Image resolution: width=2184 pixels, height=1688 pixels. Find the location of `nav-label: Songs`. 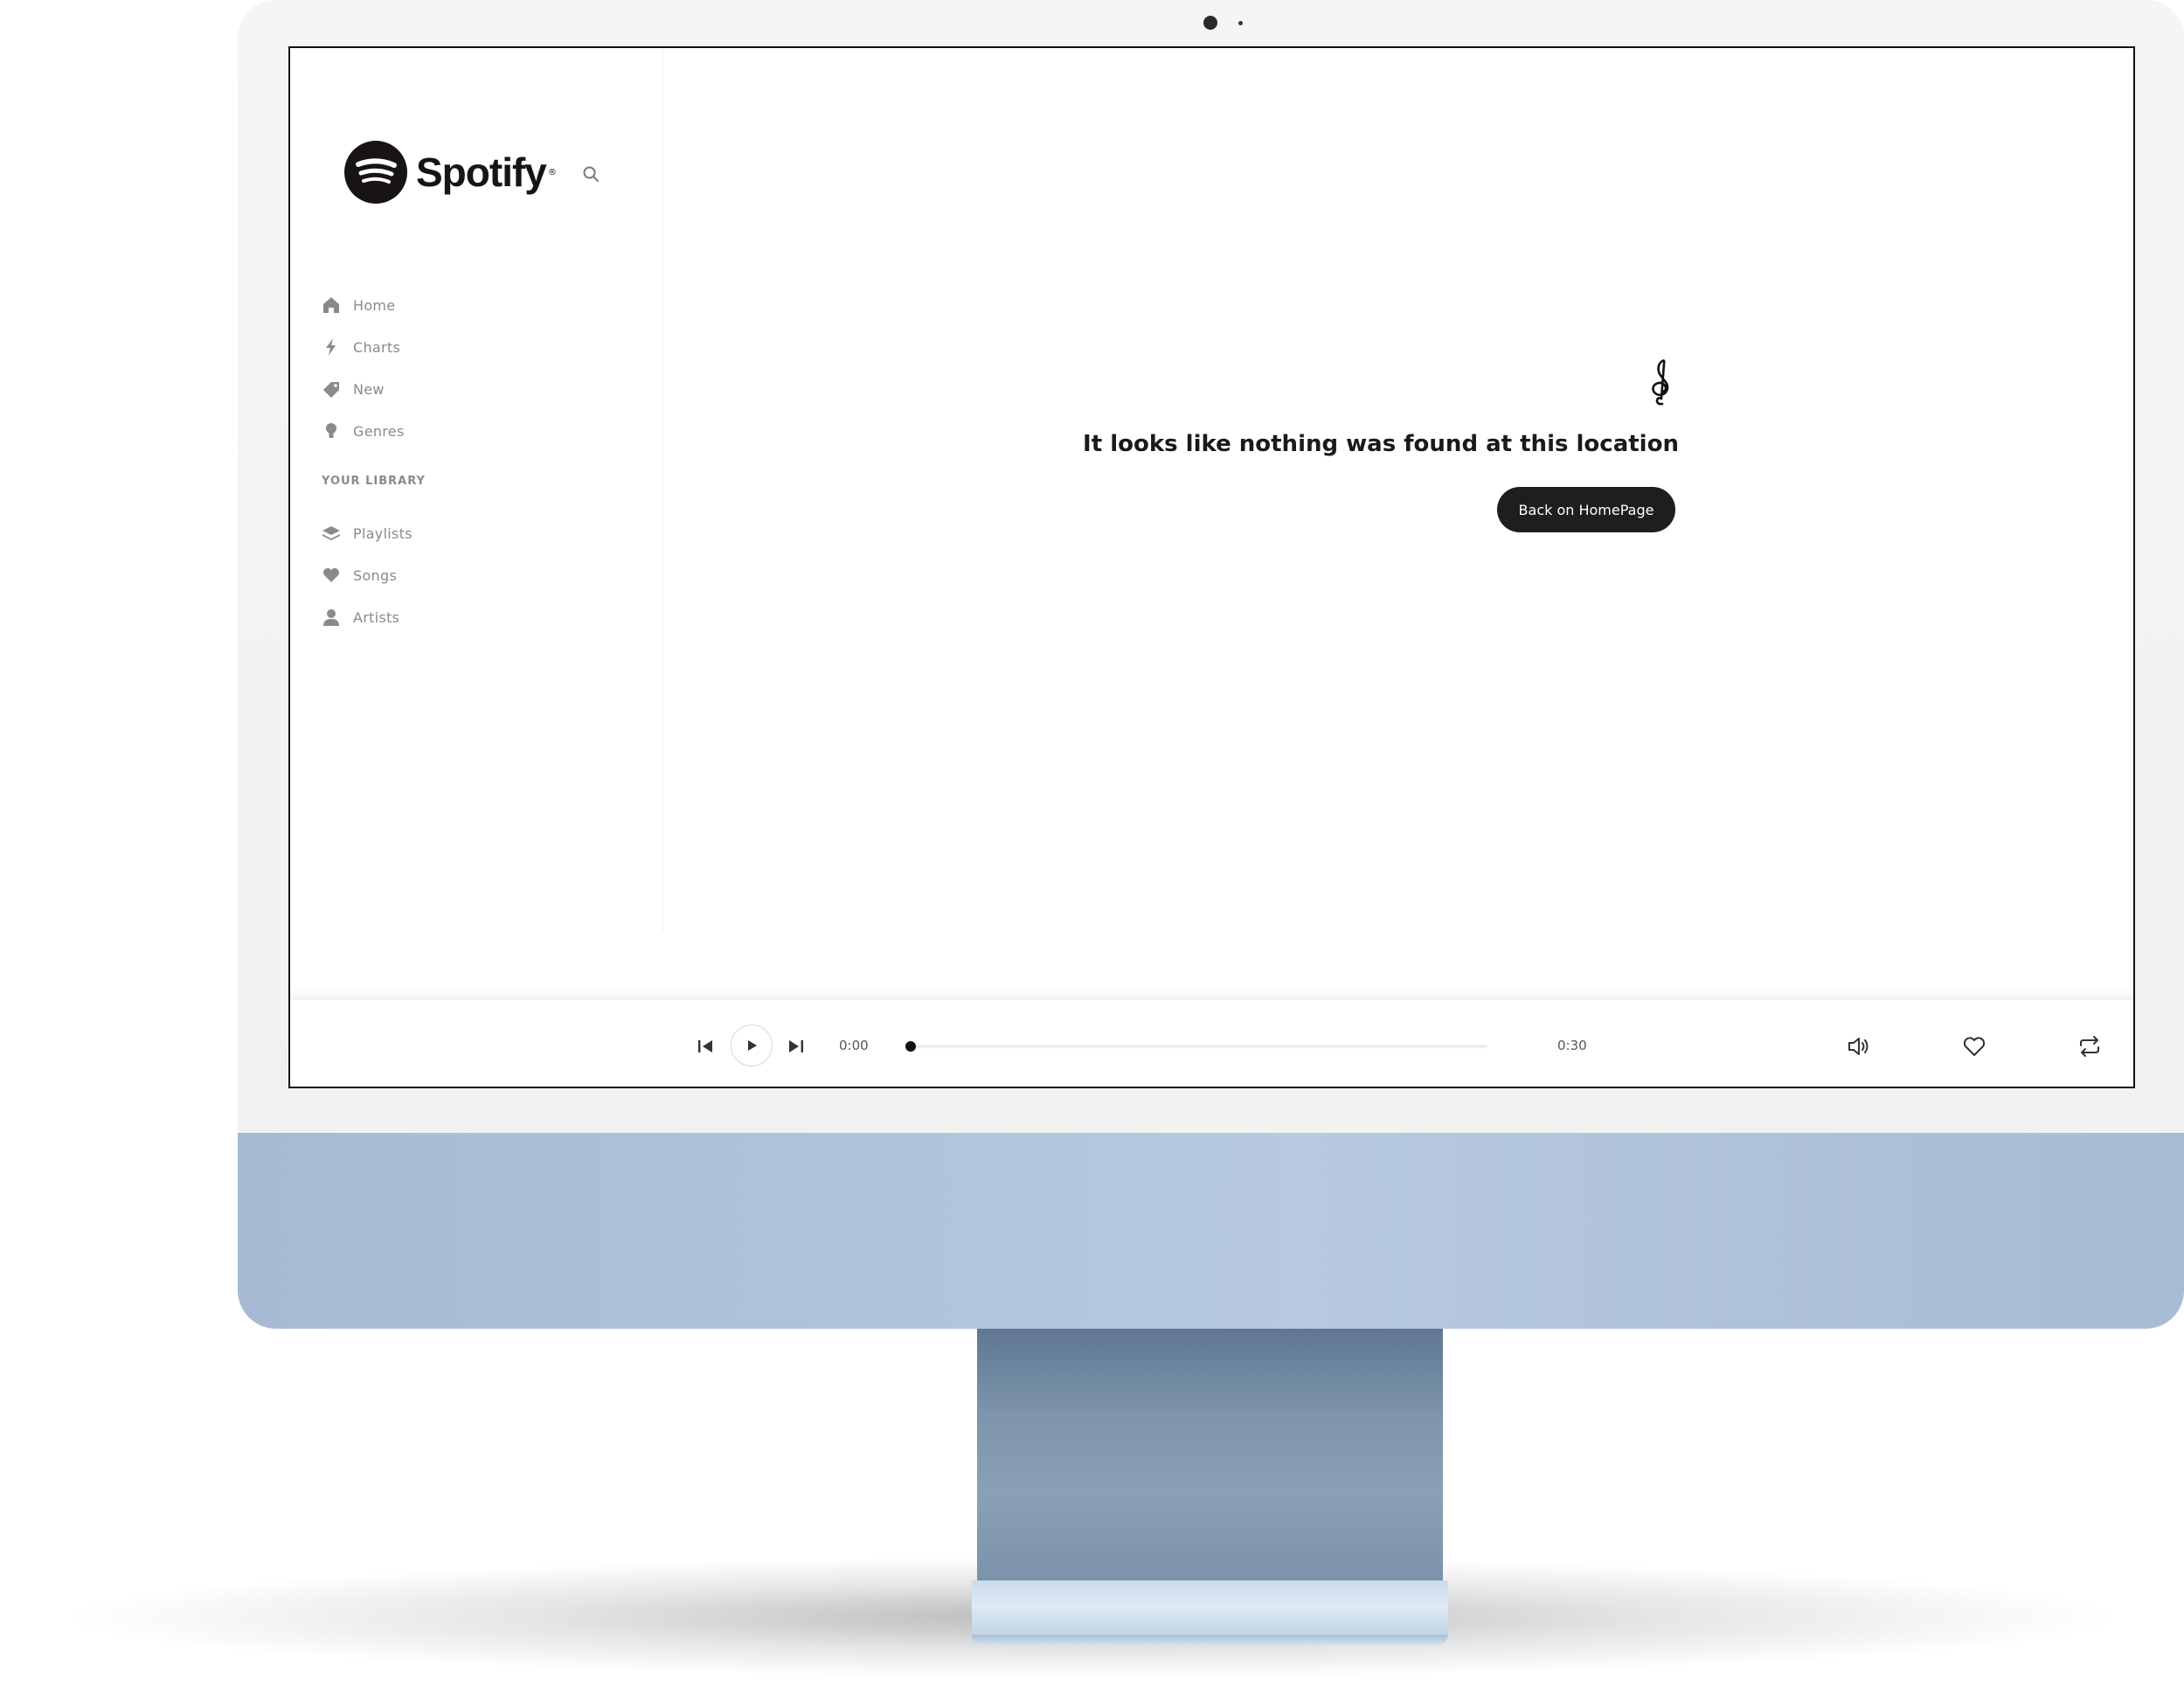

nav-label: Songs is located at coordinates (375, 575).